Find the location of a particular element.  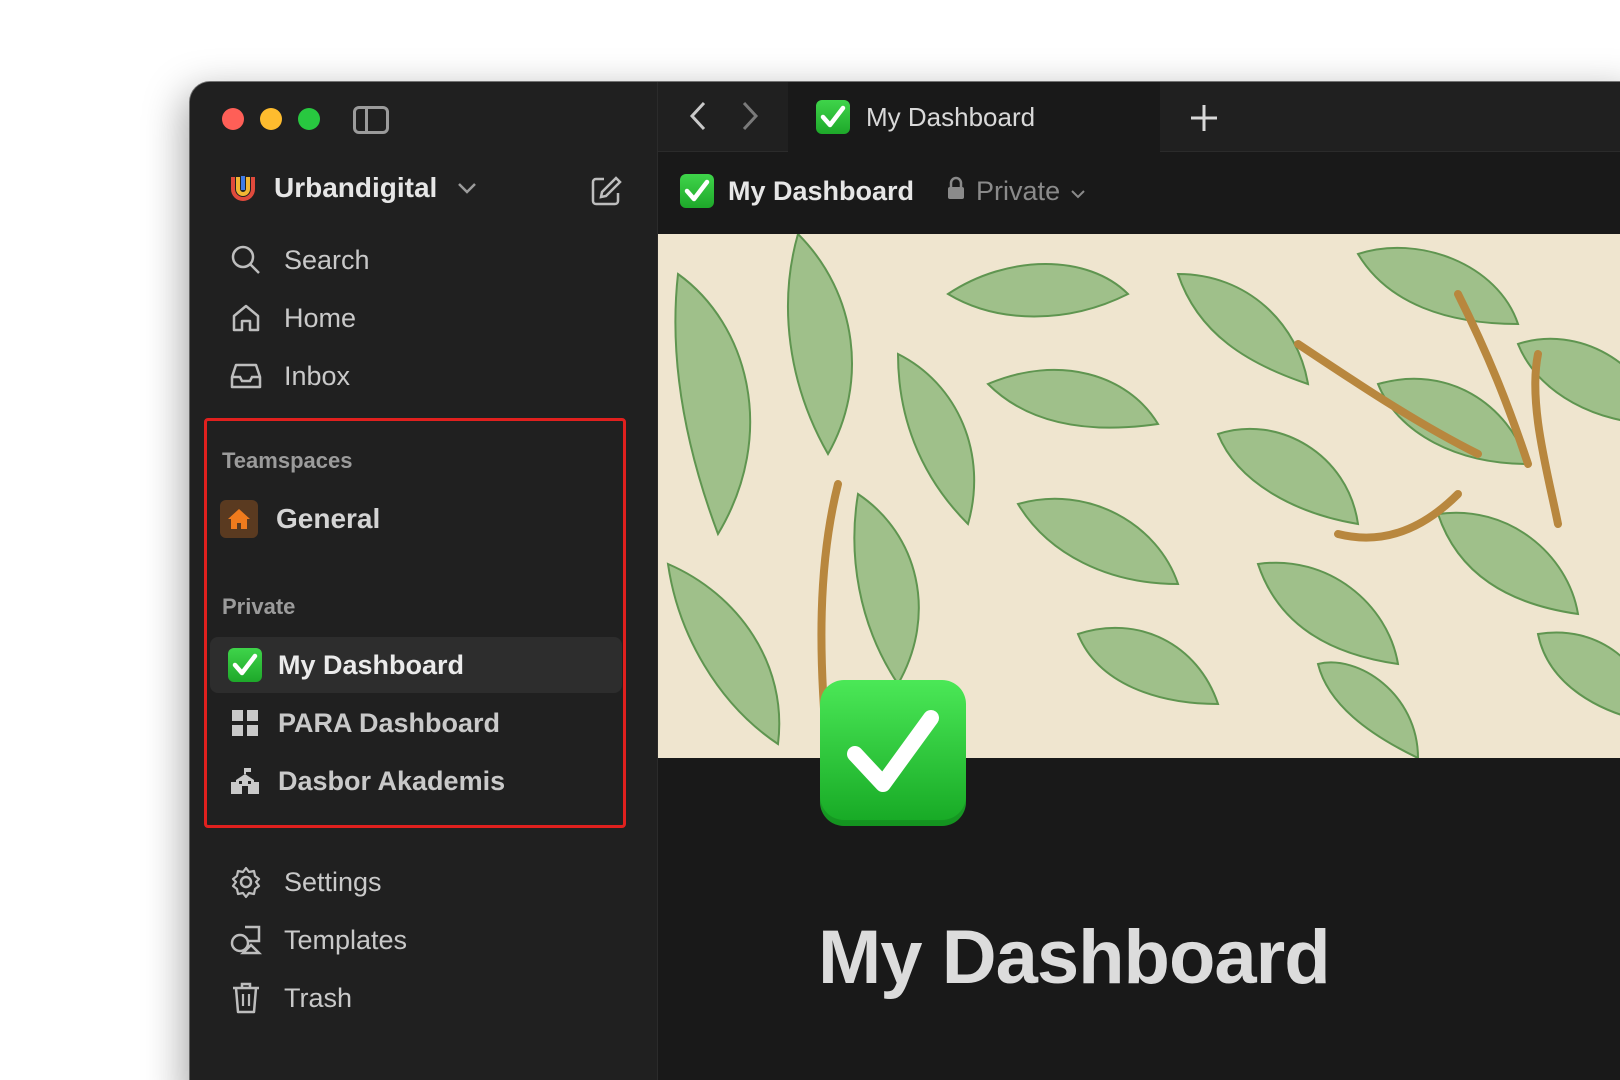

sidebar-item-label: My Dashboard is located at coordinates (371, 664).